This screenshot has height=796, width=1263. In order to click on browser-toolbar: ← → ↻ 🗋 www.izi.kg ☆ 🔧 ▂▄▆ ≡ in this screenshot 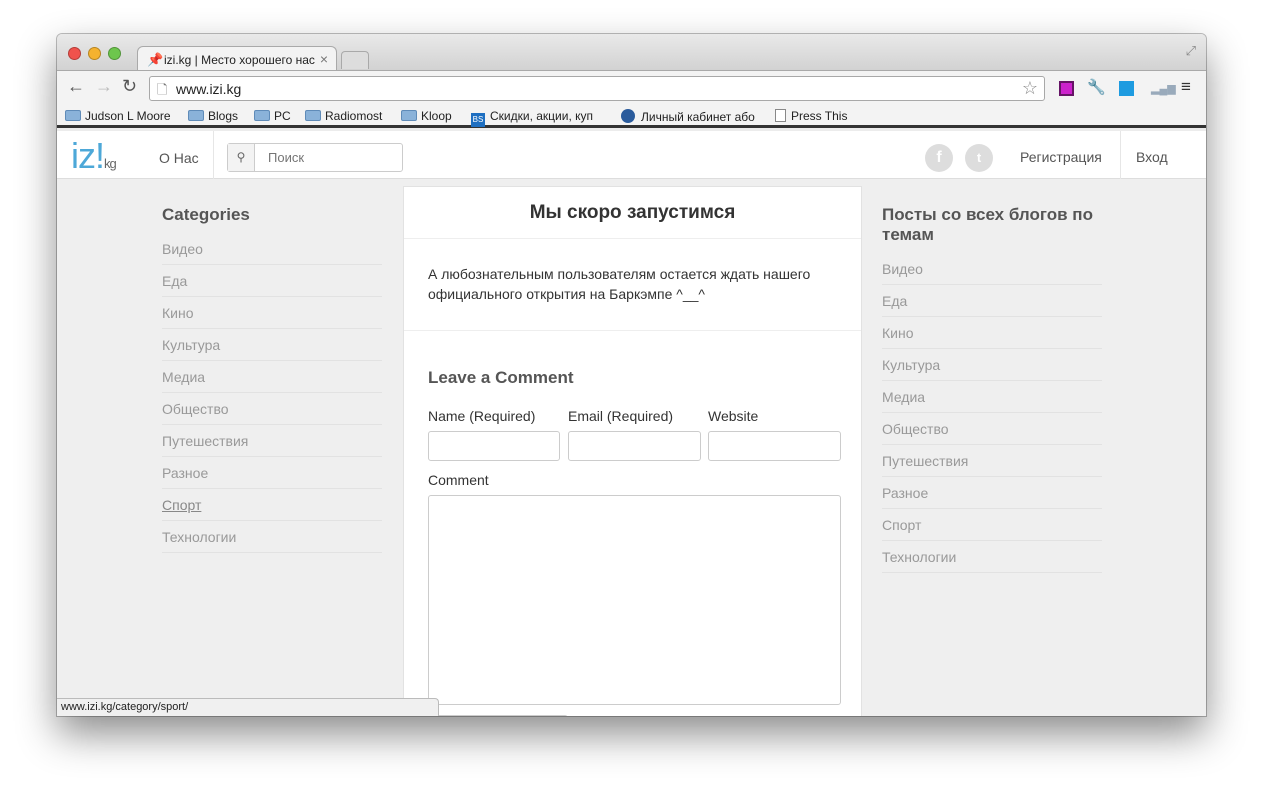, I will do `click(631, 87)`.